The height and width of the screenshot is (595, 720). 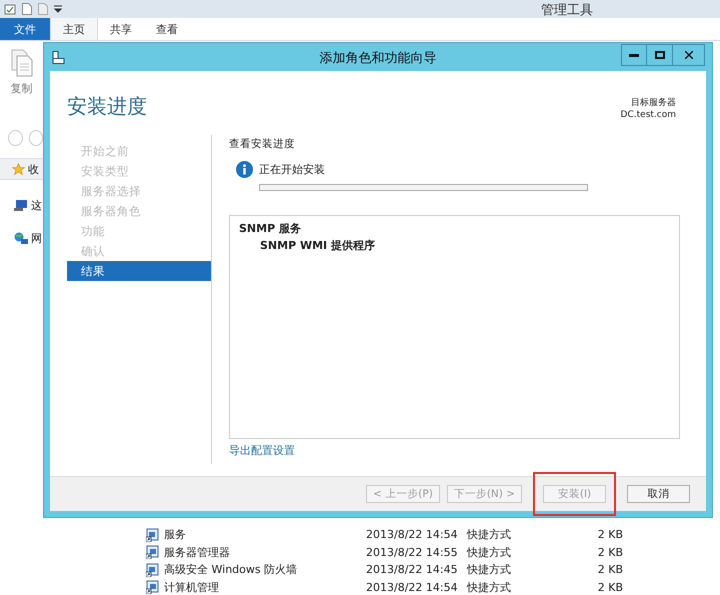 What do you see at coordinates (265, 534) in the screenshot?
I see `file-name: 服务` at bounding box center [265, 534].